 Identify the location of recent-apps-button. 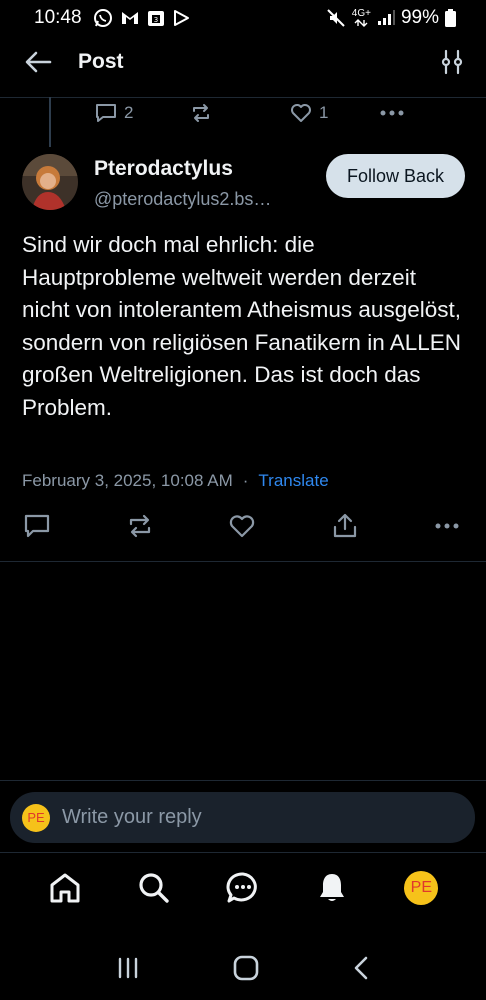
(128, 968).